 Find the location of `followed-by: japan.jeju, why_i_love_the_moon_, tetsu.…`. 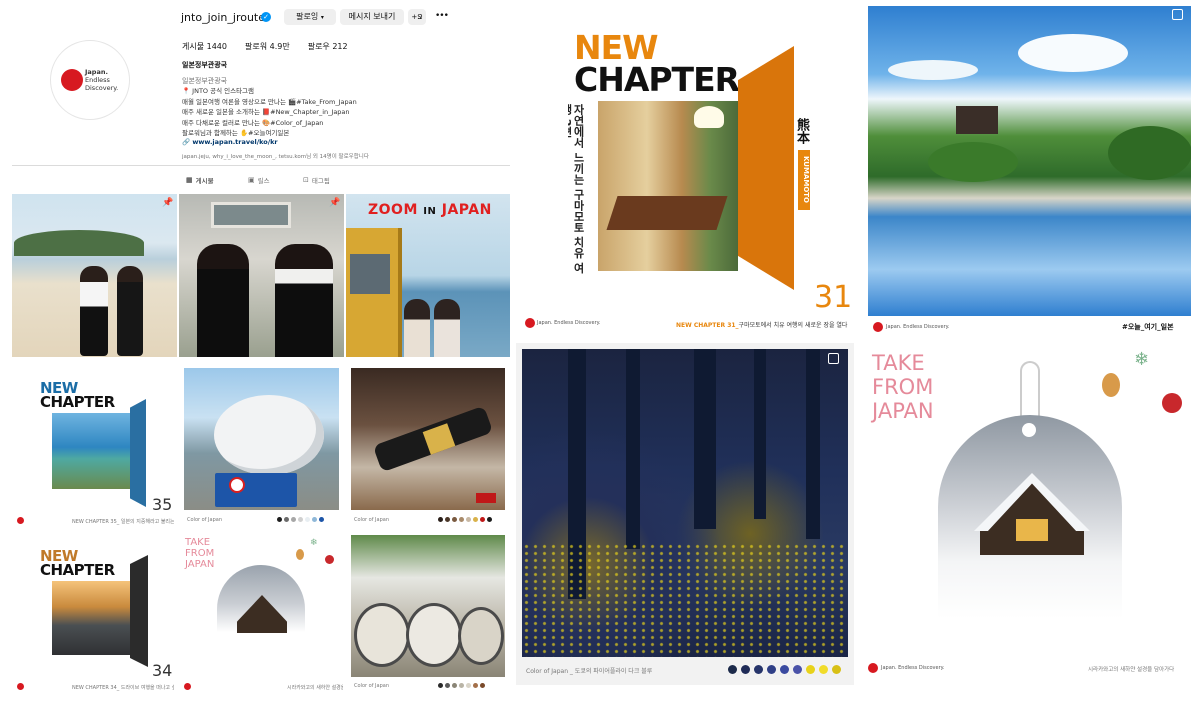

followed-by: japan.jeju, why_i_love_the_moon_, tetsu.… is located at coordinates (275, 156).